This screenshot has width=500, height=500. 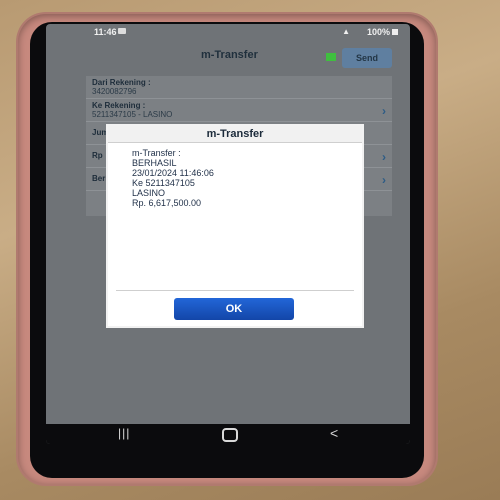 I want to click on to-account-row: Ke Rekening : 5211347105 - LASINO ›, so click(x=239, y=110).